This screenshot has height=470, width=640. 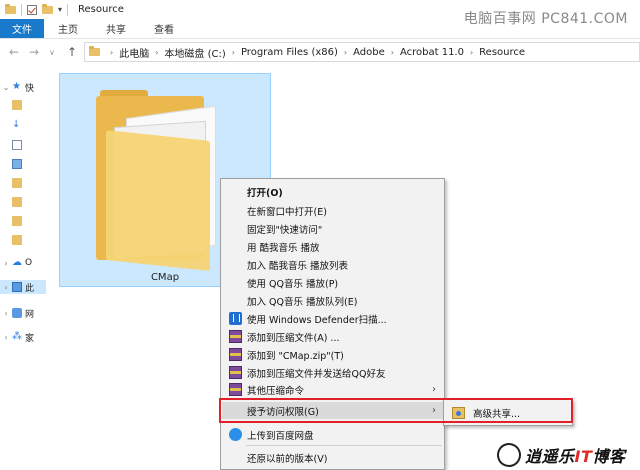 I want to click on menu-item-kuwo-playlist: 加入 酷我音乐 播放列表, so click(x=333, y=264).